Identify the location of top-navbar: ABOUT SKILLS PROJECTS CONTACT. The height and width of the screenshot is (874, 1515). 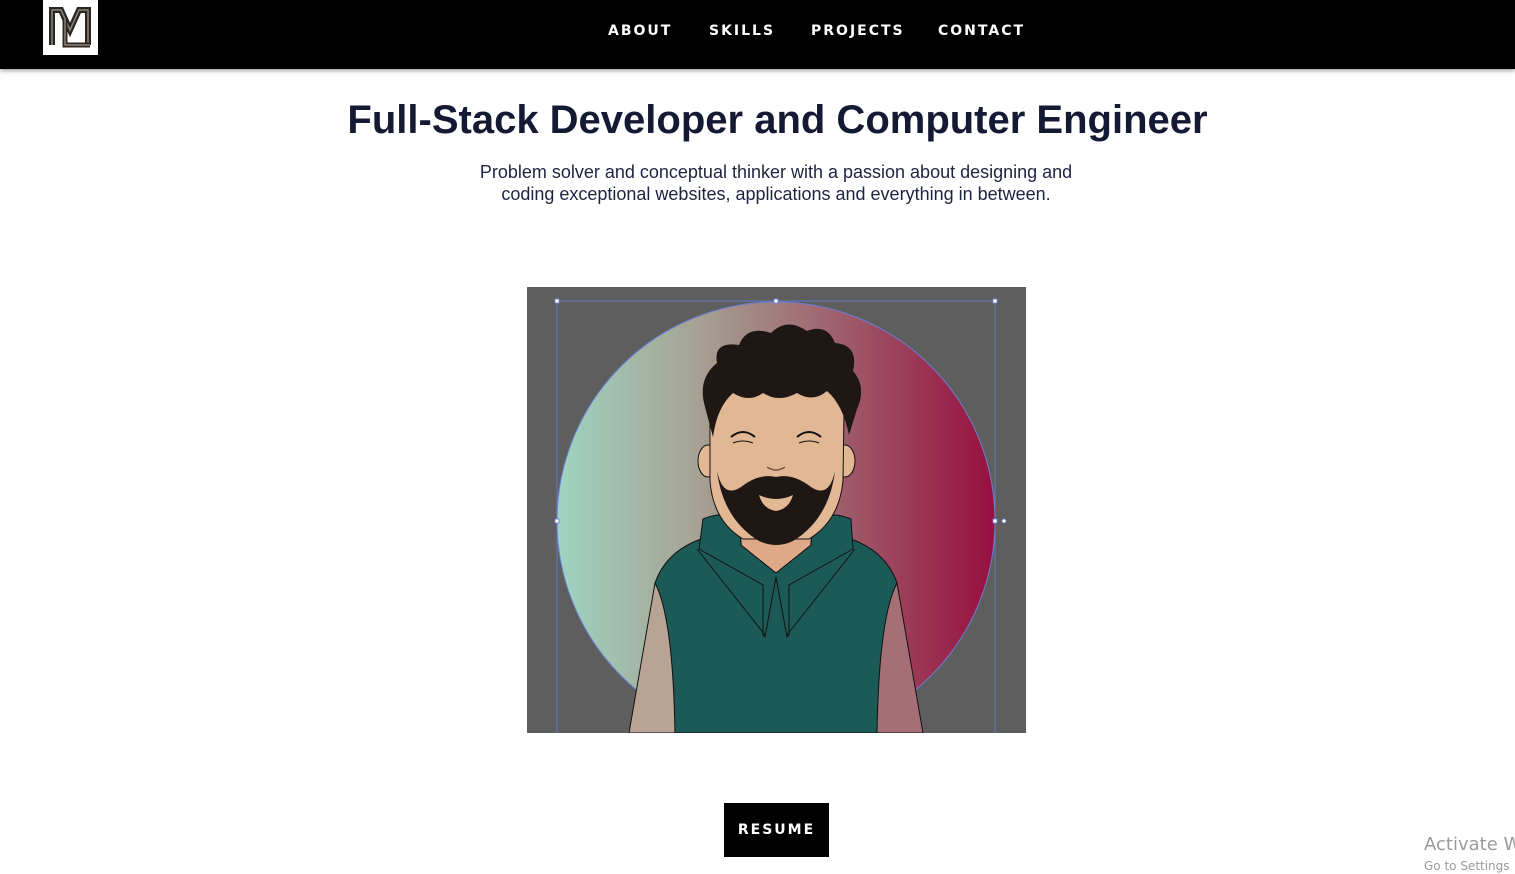
(757, 34).